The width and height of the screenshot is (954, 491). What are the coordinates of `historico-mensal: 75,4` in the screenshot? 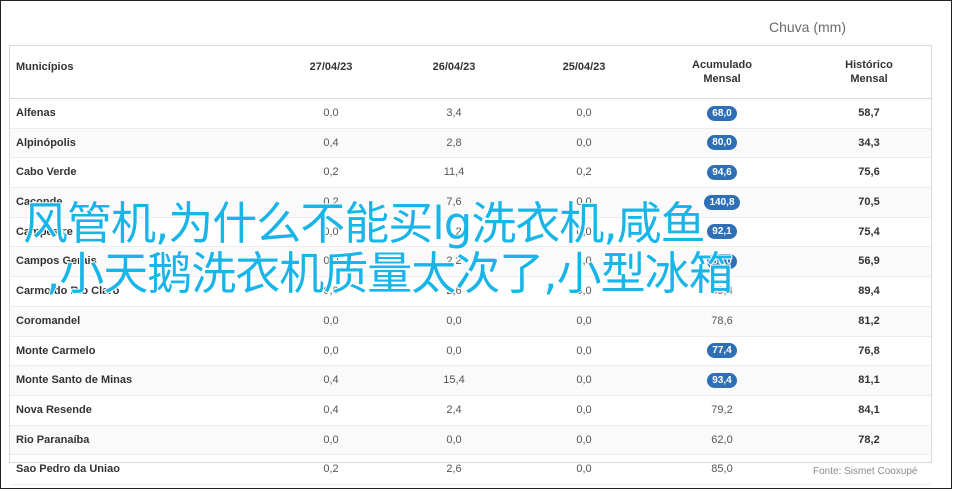 It's located at (869, 231).